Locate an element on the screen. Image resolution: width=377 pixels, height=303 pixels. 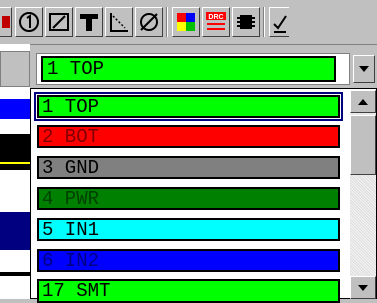
chevron-up-icon is located at coordinates (363, 101).